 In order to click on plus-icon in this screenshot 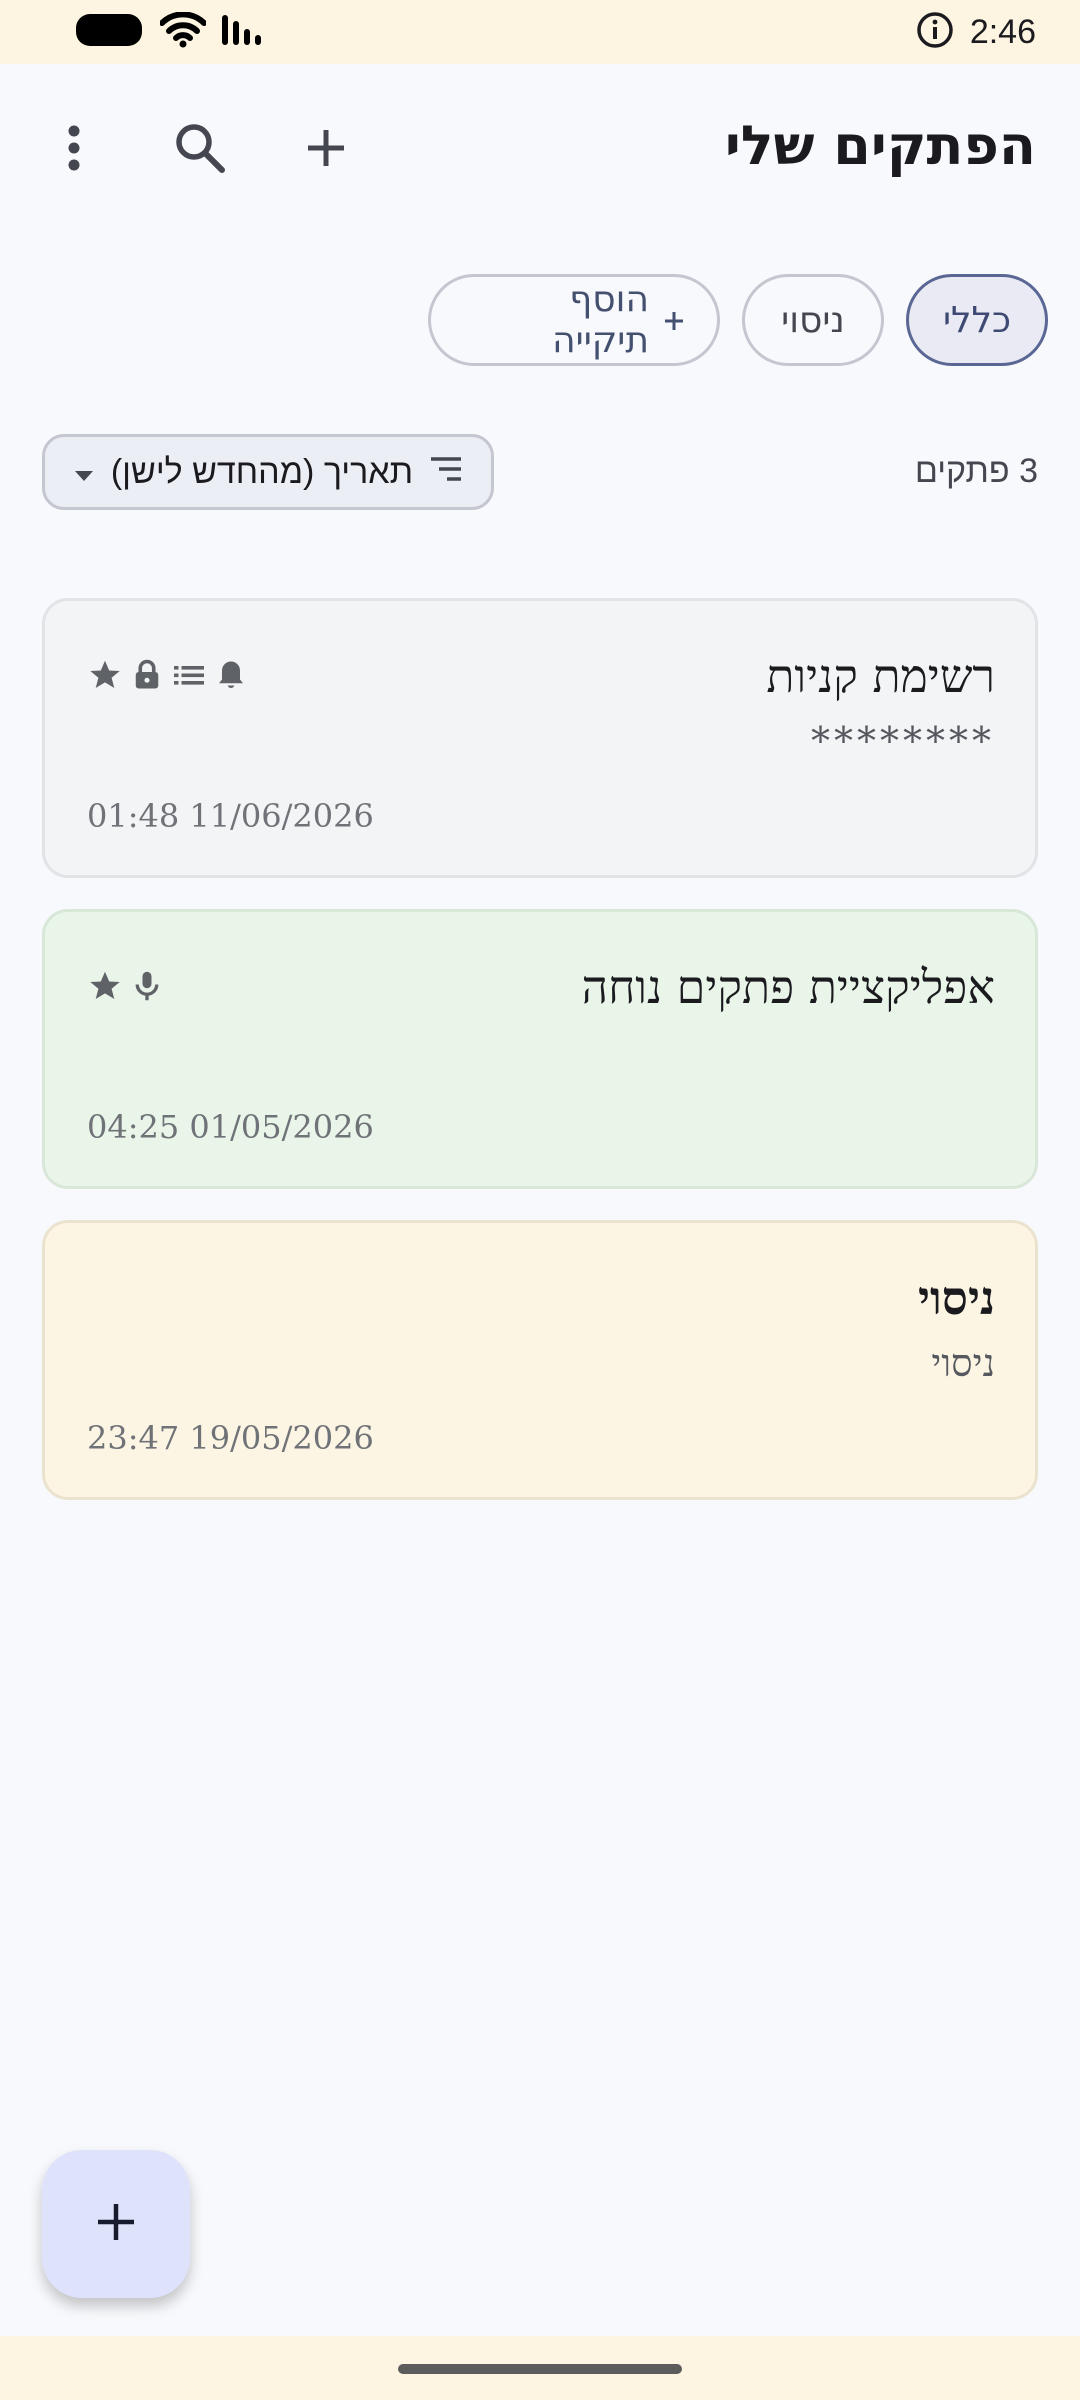, I will do `click(674, 320)`.